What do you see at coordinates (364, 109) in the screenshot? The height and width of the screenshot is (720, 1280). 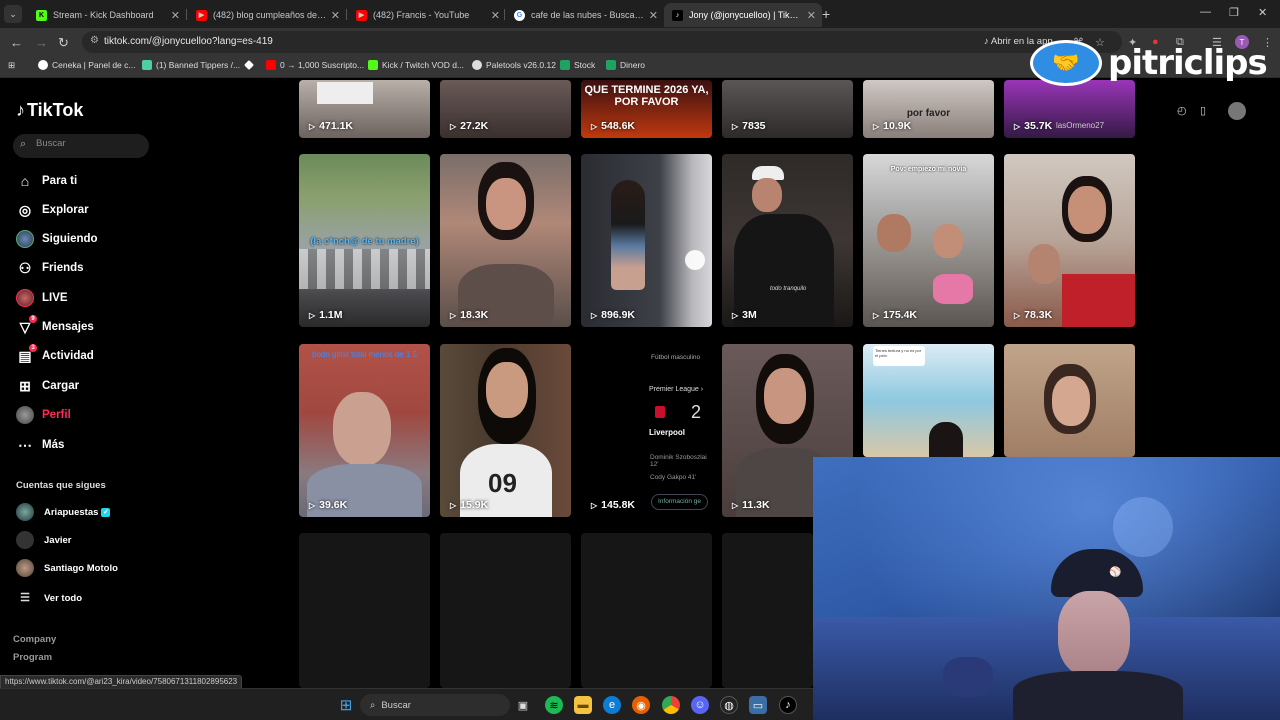 I see `video-thumbnail: ▷ 471.1K` at bounding box center [364, 109].